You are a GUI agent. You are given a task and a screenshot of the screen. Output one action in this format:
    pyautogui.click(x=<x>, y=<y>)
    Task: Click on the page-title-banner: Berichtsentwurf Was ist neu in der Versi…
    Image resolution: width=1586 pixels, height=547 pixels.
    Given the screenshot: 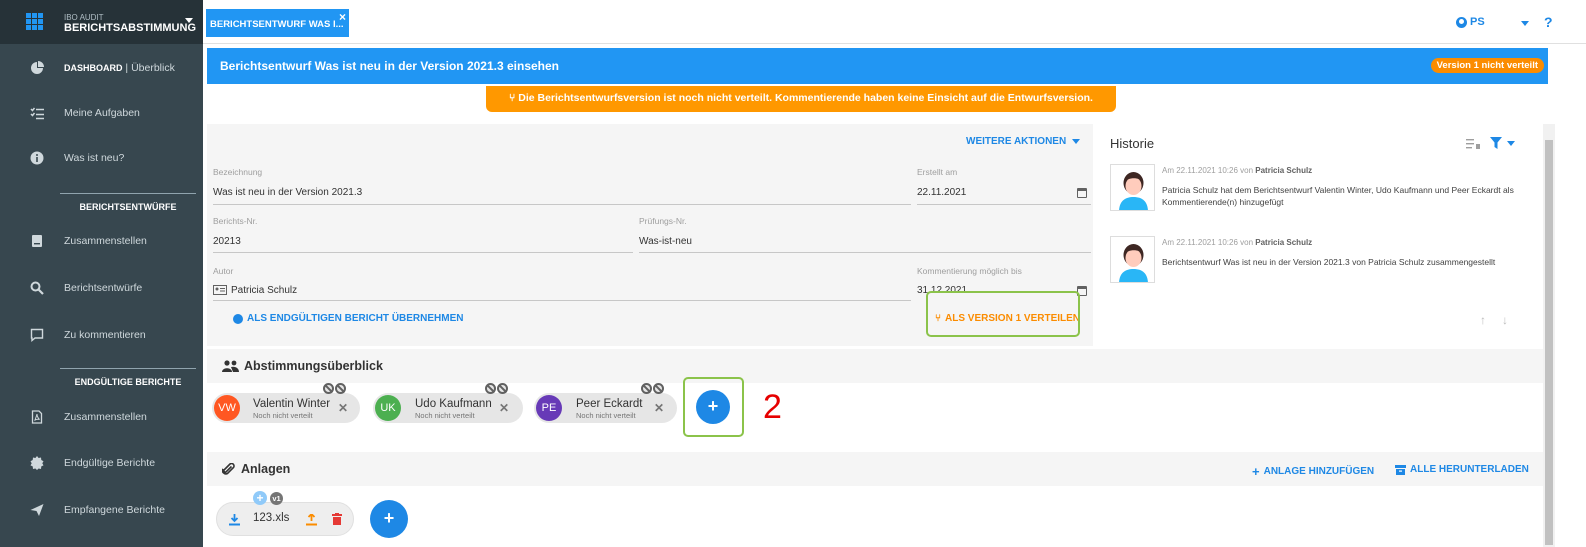 What is the action you would take?
    pyautogui.click(x=877, y=66)
    